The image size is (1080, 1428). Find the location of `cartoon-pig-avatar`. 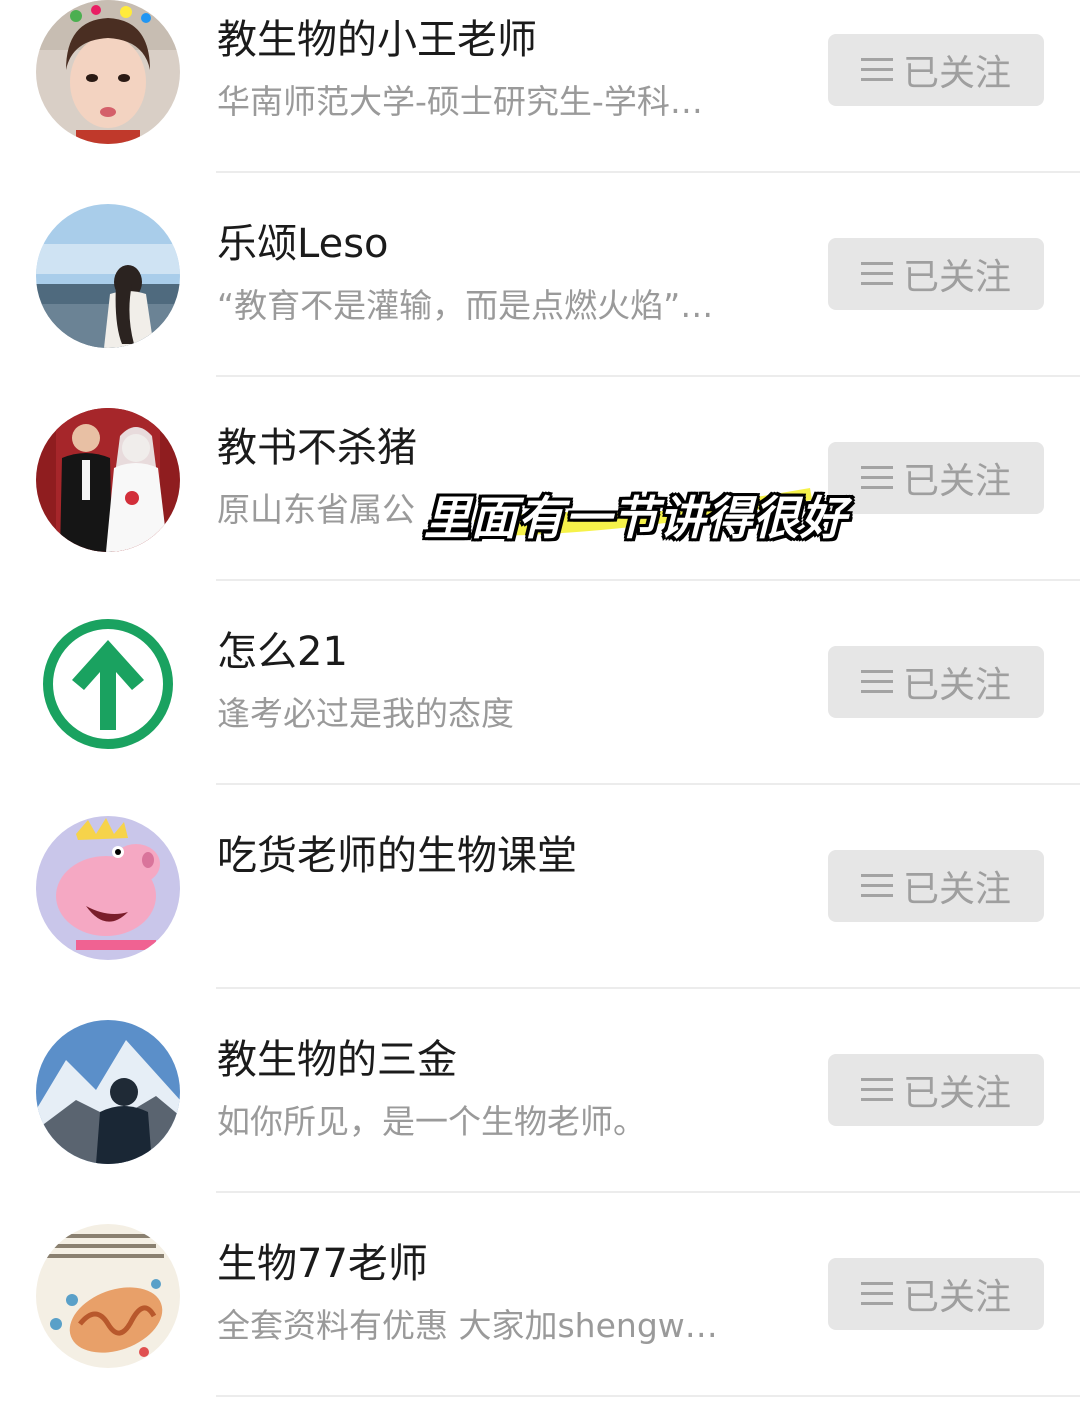

cartoon-pig-avatar is located at coordinates (108, 888).